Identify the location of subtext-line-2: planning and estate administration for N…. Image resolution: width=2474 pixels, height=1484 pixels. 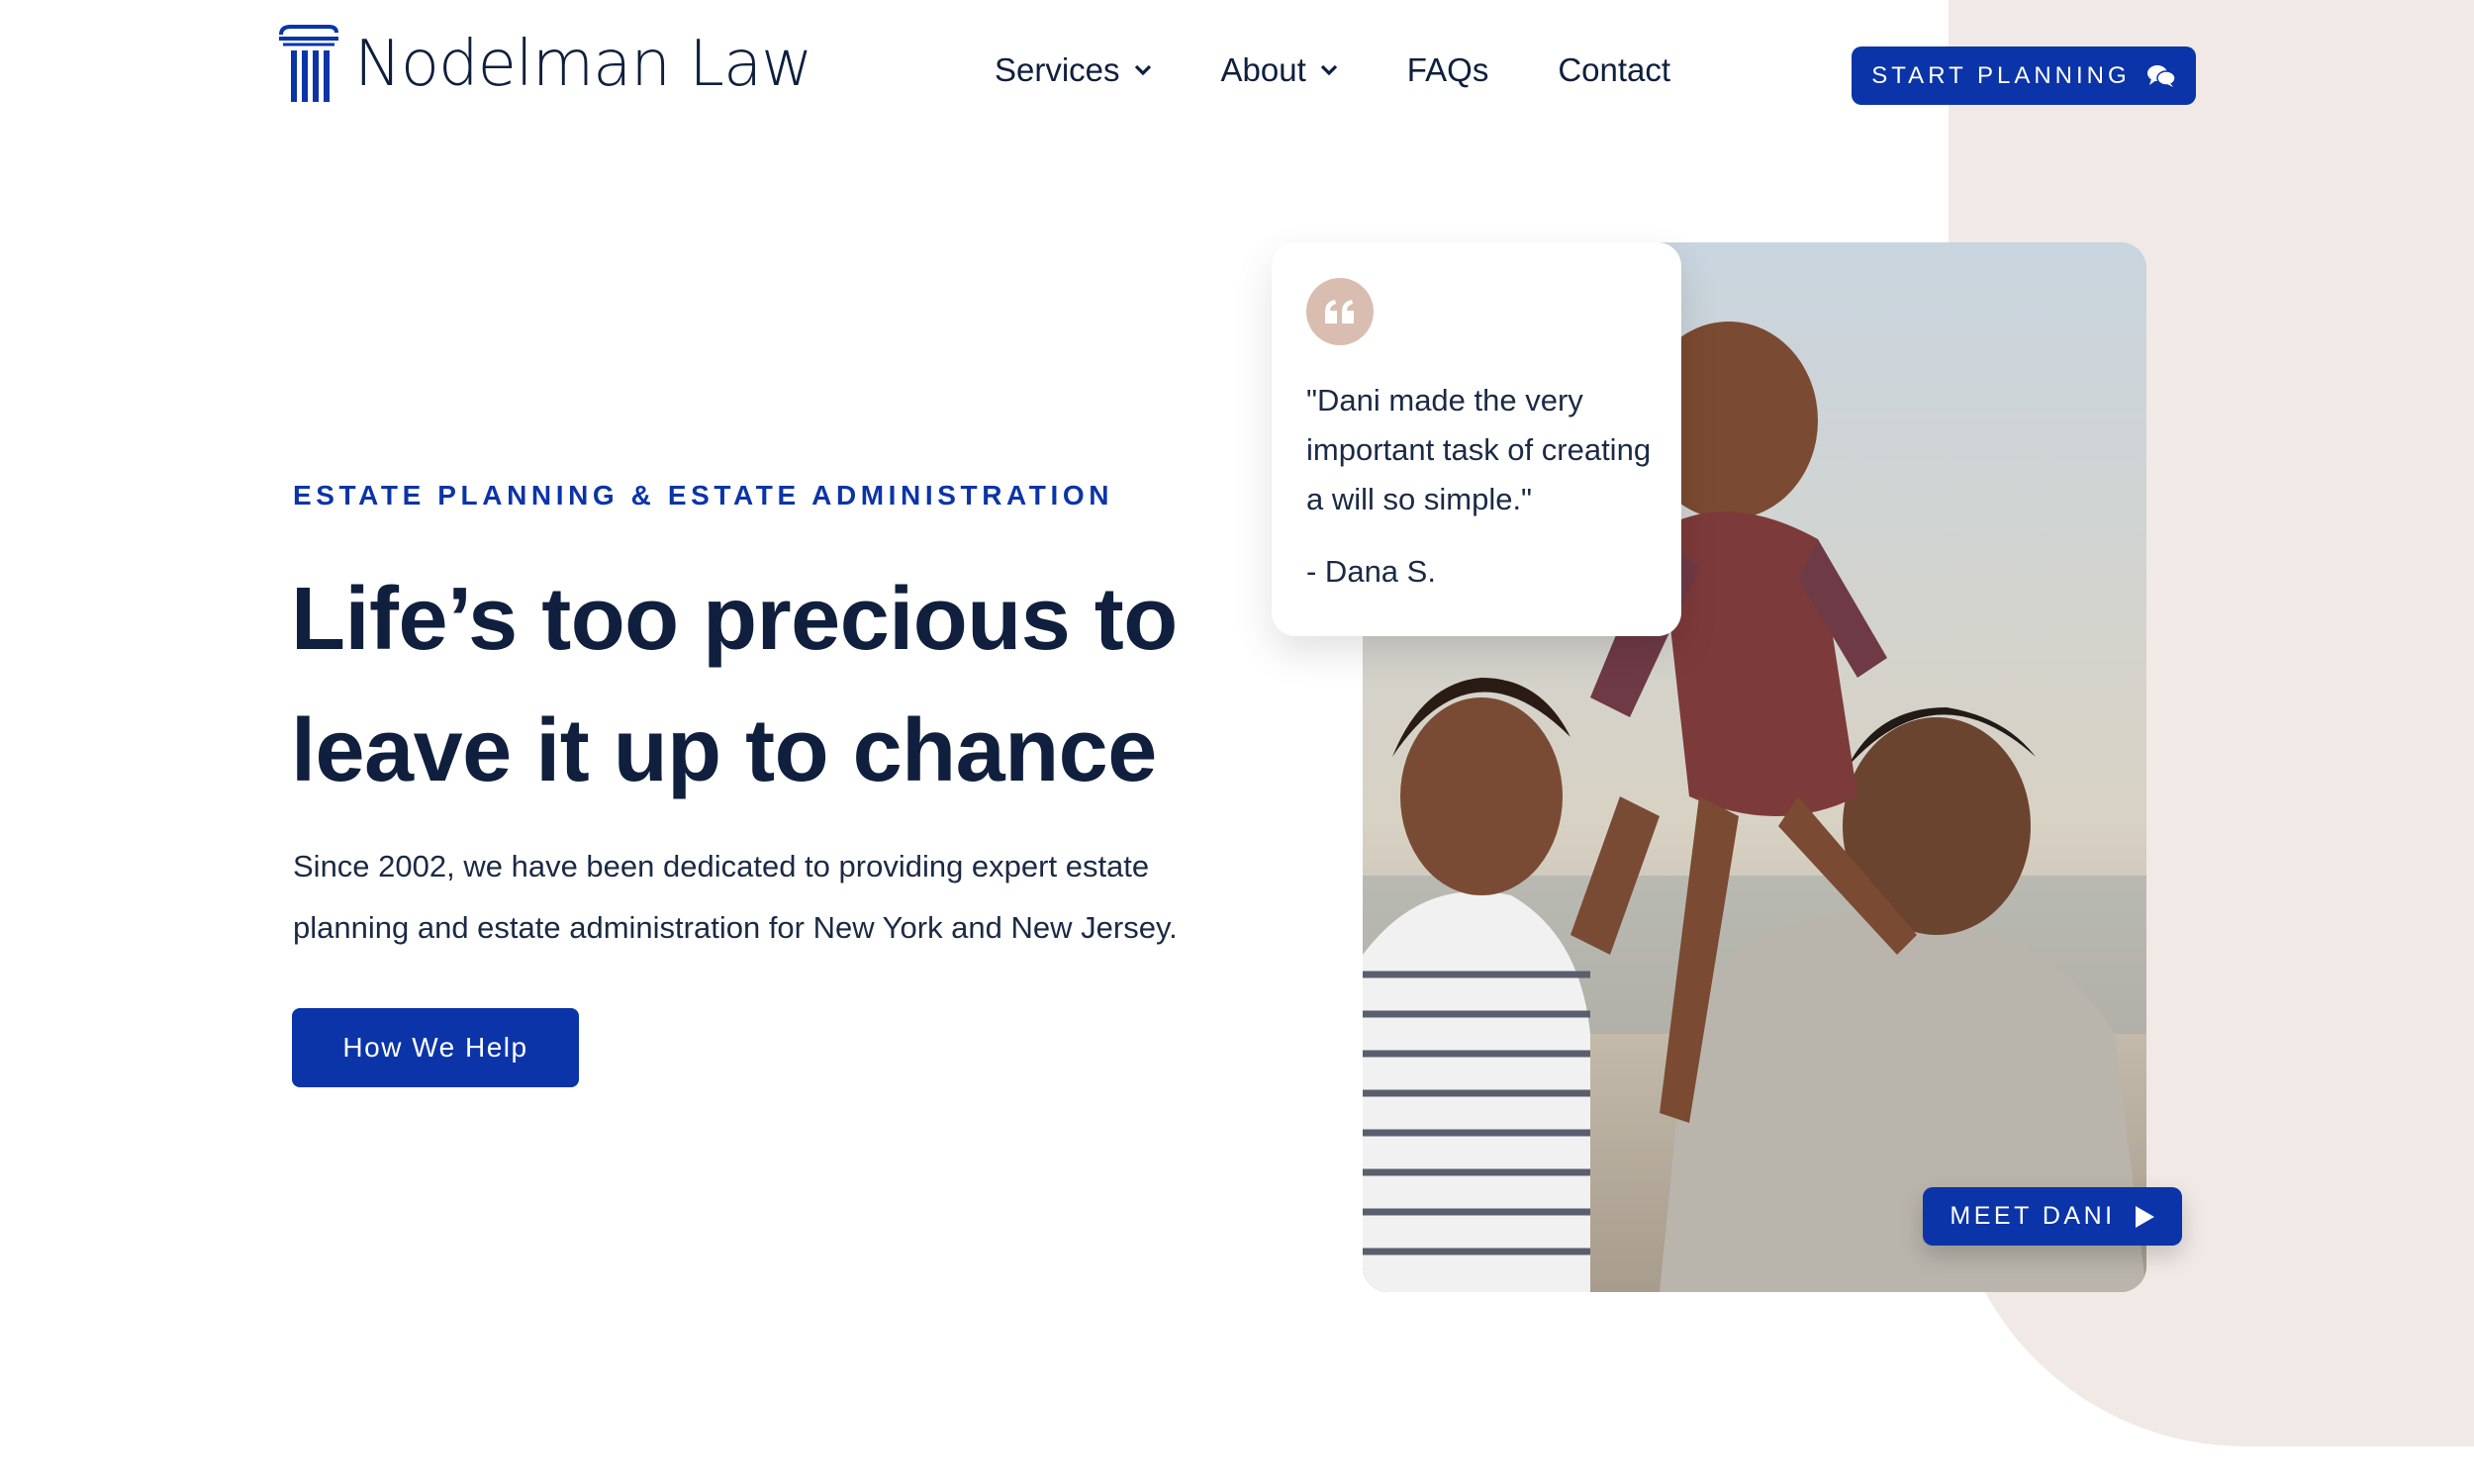
(736, 927).